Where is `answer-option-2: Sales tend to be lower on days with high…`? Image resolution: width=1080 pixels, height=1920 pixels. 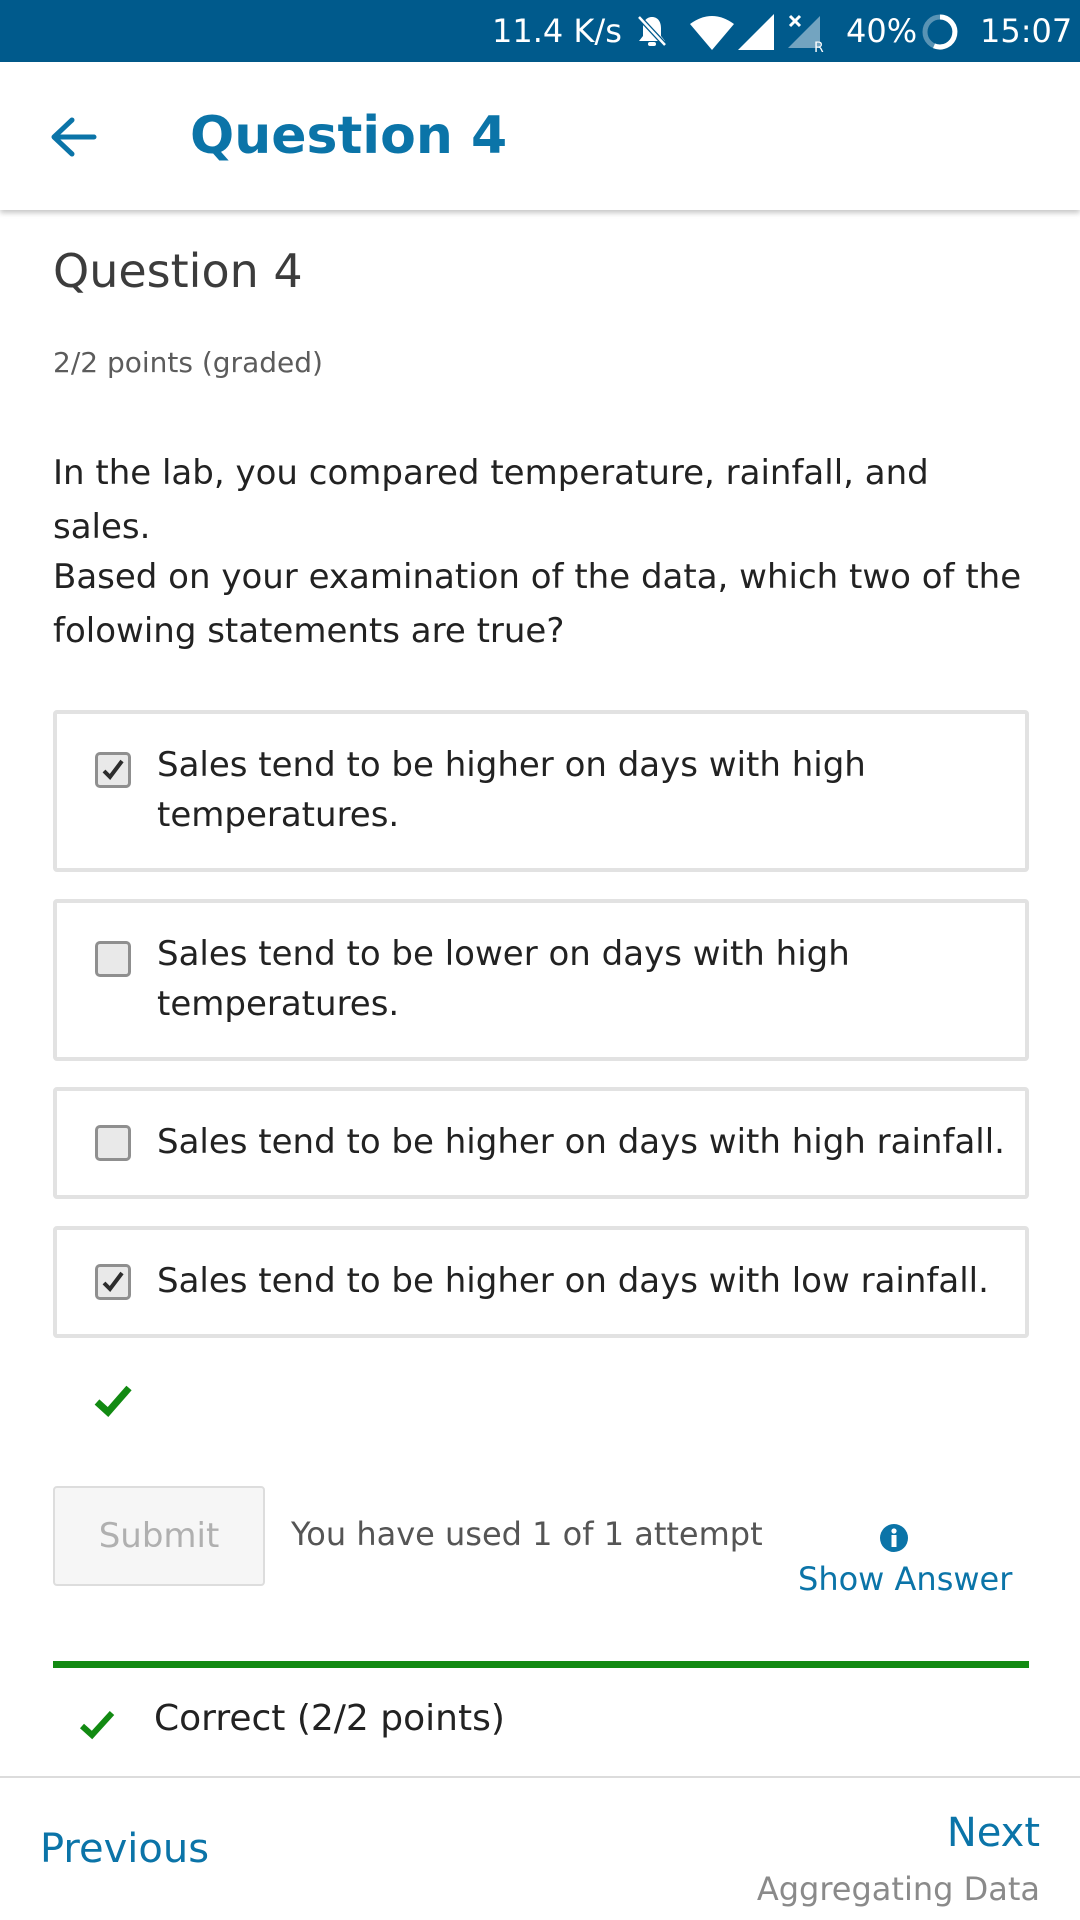
answer-option-2: Sales tend to be lower on days with high… is located at coordinates (541, 980).